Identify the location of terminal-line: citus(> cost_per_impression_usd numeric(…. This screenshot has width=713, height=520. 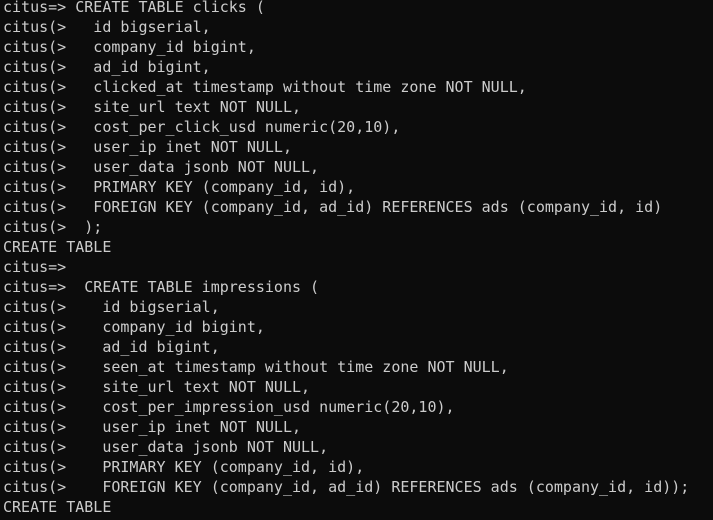
(229, 407).